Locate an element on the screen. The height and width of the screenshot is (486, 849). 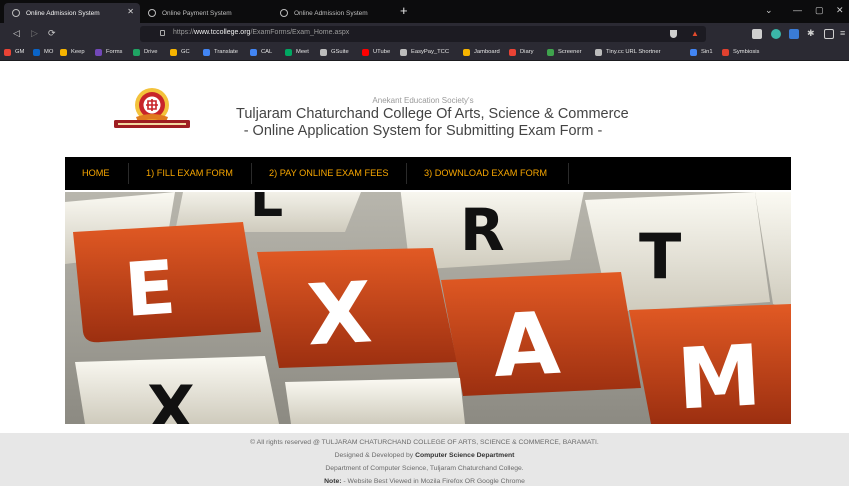
bookmark-label: Drive is located at coordinates (151, 52).